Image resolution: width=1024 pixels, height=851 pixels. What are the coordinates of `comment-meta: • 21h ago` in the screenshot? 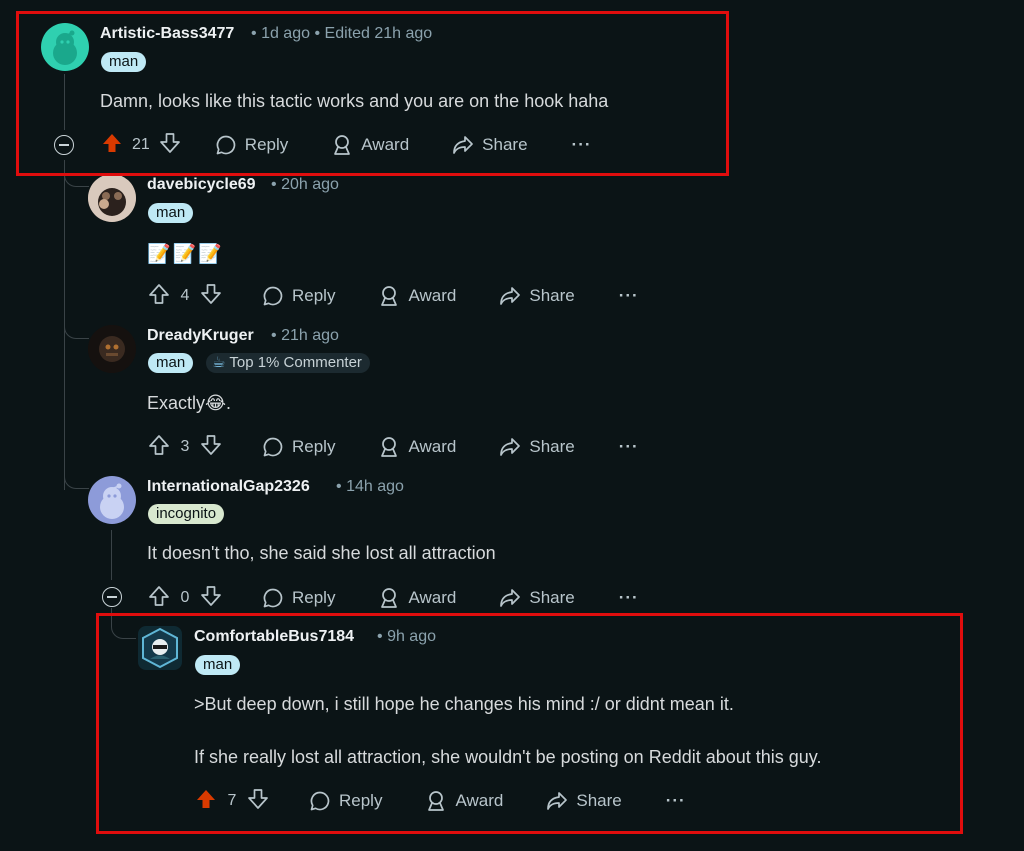 It's located at (305, 336).